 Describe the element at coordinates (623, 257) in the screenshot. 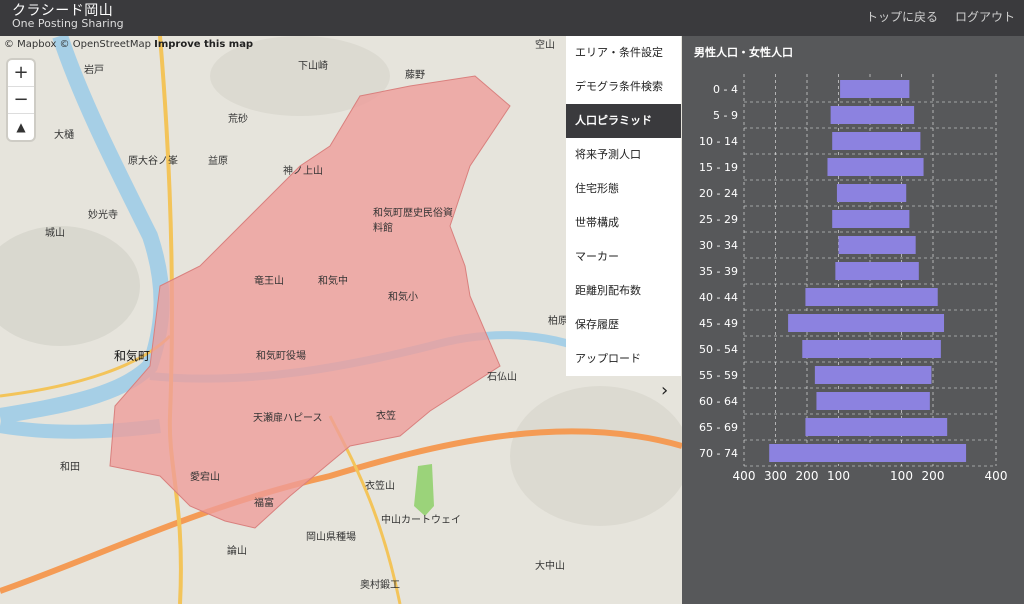

I see `menu-item-marker: マーカー` at that location.